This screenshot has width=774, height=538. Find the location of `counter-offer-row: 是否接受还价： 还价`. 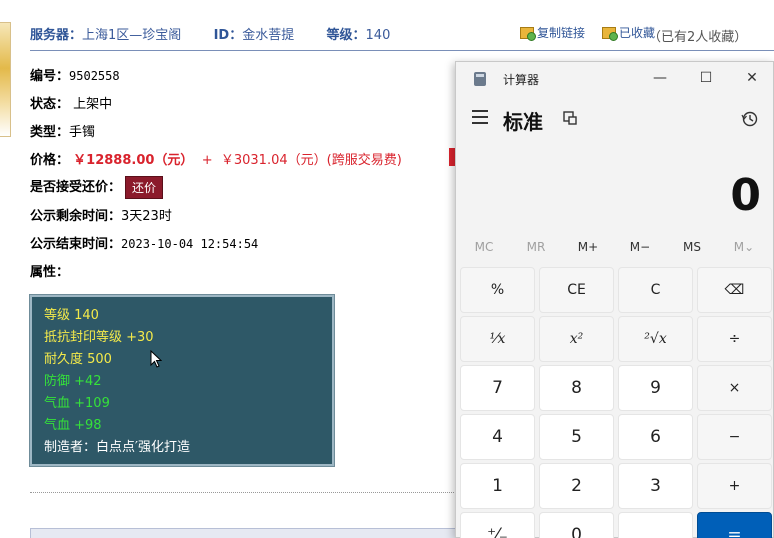

counter-offer-row: 是否接受还价： 还价 is located at coordinates (97, 187).